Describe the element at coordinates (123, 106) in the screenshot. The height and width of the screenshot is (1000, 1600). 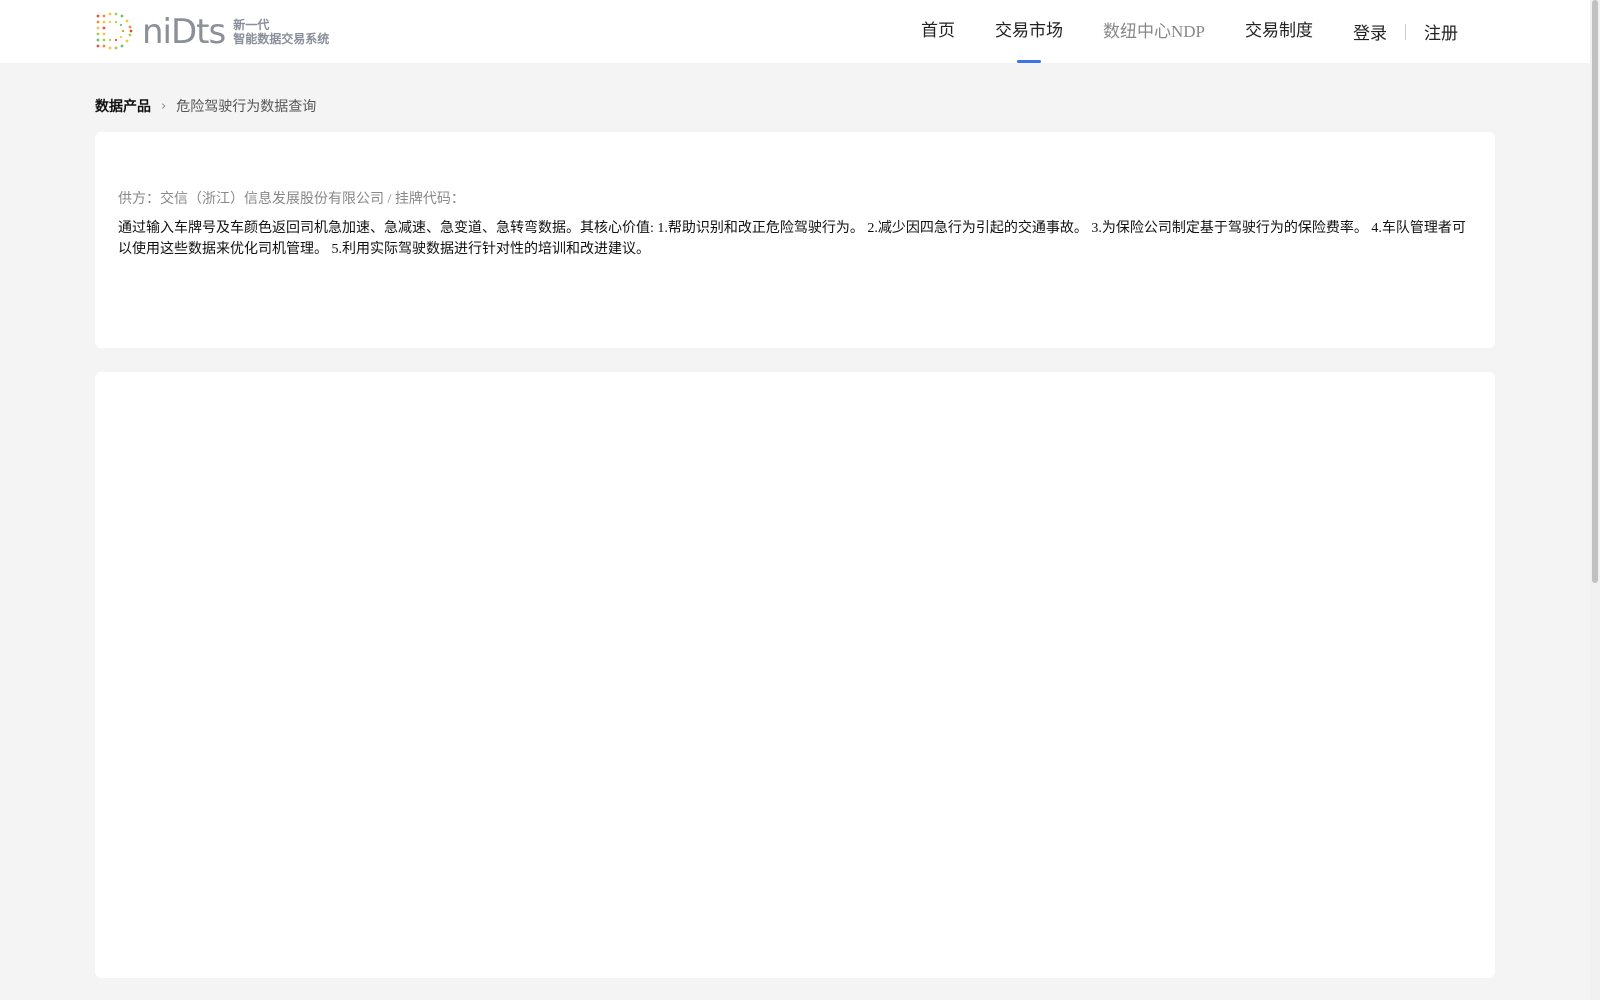
I see `breadcrumb-root: 数据产品` at that location.